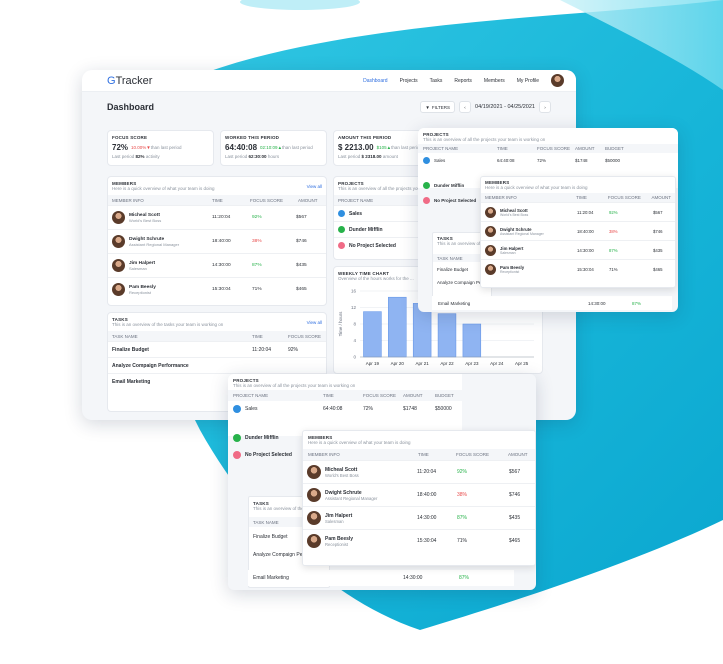 The height and width of the screenshot is (664, 723). I want to click on member-role: Assistant Regional Manager, so click(154, 244).